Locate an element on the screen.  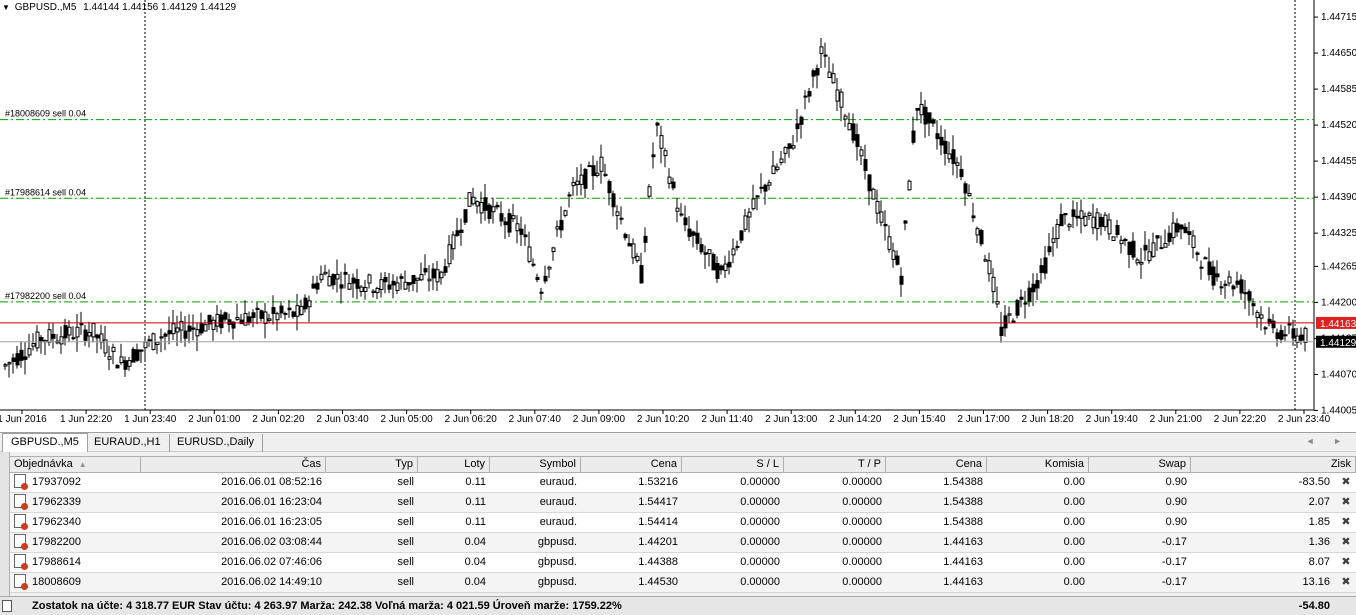
time-tick-label: 2 Jun 18:20 is located at coordinates (1047, 419).